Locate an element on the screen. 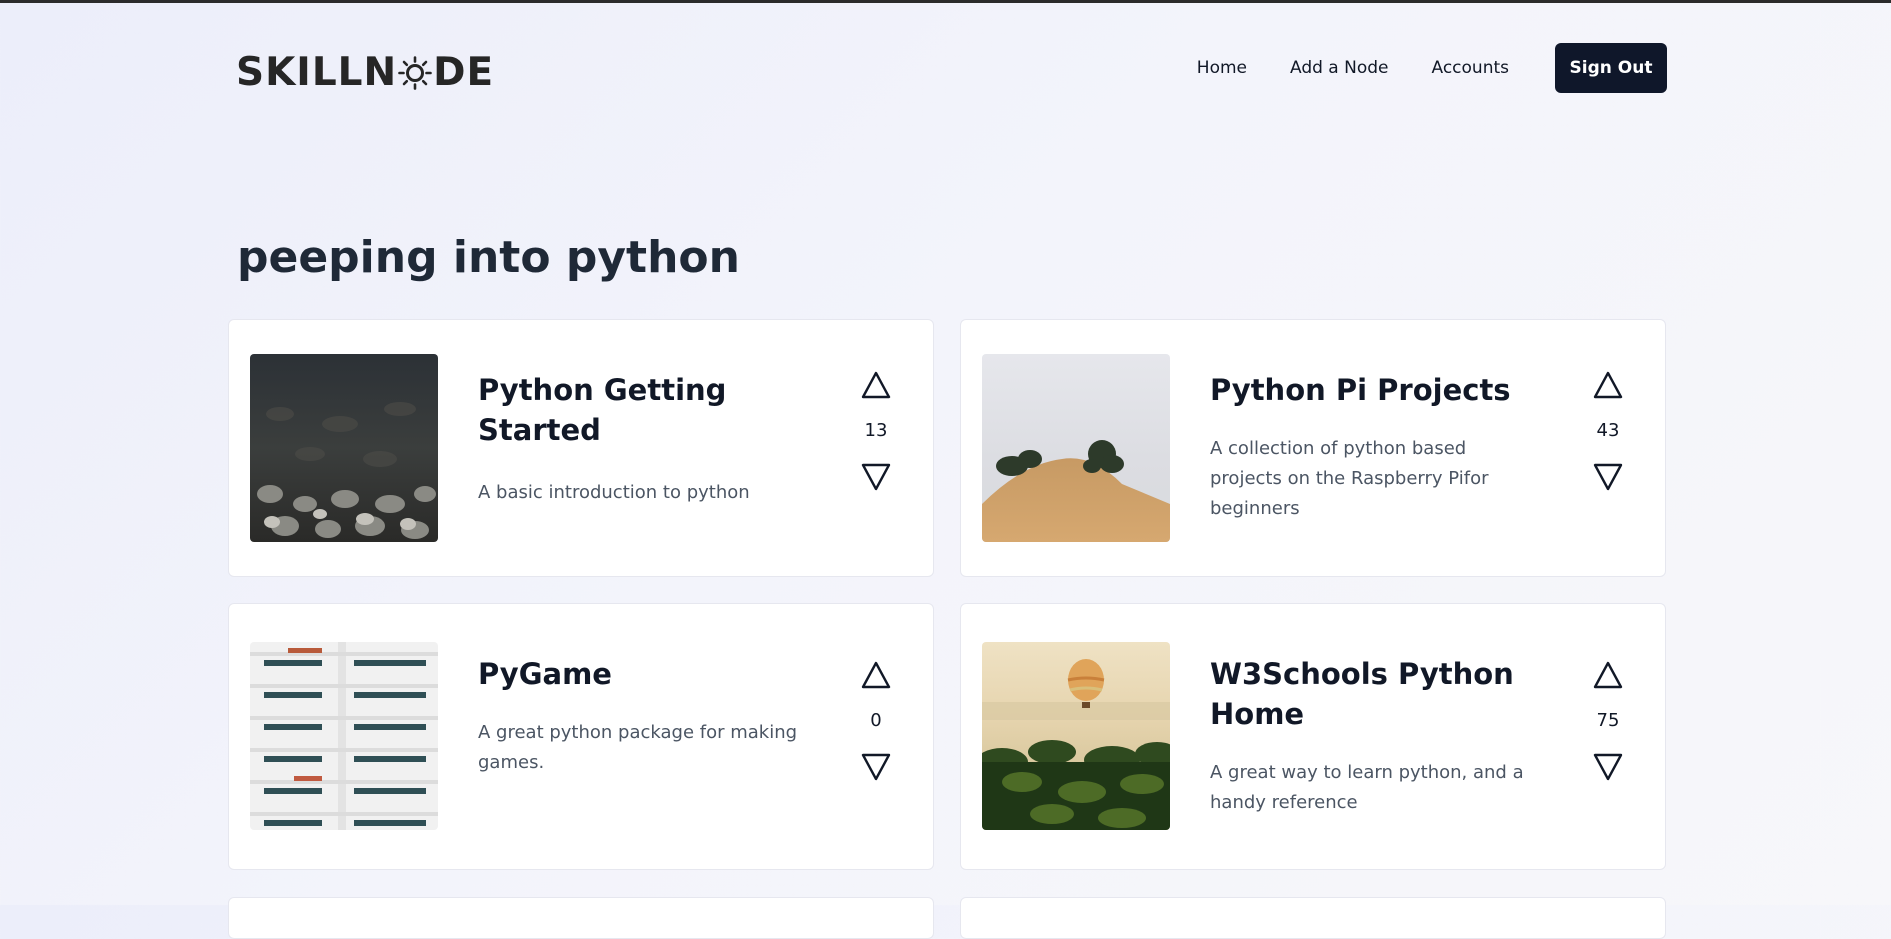  card-description: A basic introduction to python is located at coordinates (614, 492).